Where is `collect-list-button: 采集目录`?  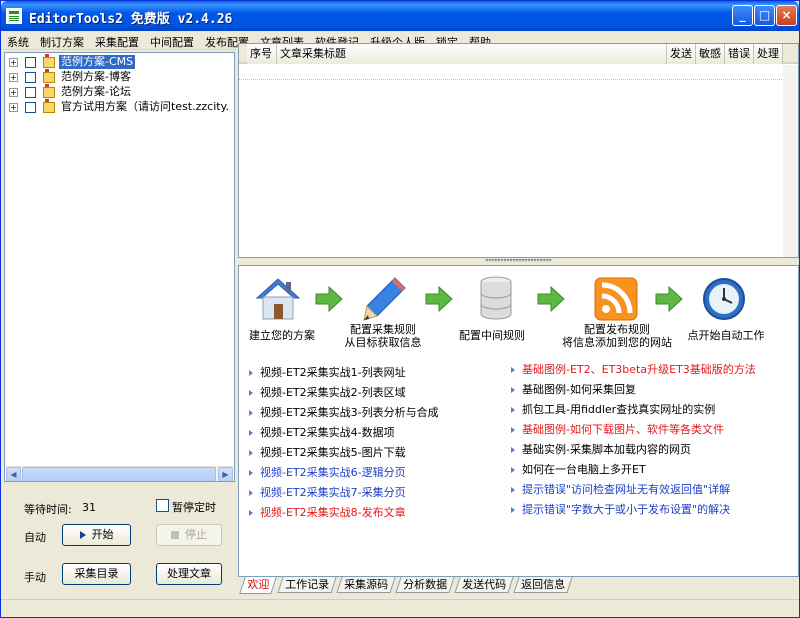 collect-list-button: 采集目录 is located at coordinates (96, 574).